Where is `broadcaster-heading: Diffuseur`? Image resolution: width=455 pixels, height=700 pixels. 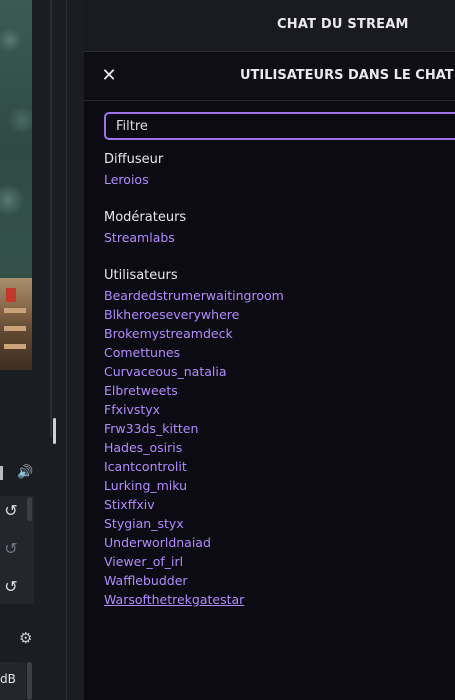
broadcaster-heading: Diffuseur is located at coordinates (134, 159).